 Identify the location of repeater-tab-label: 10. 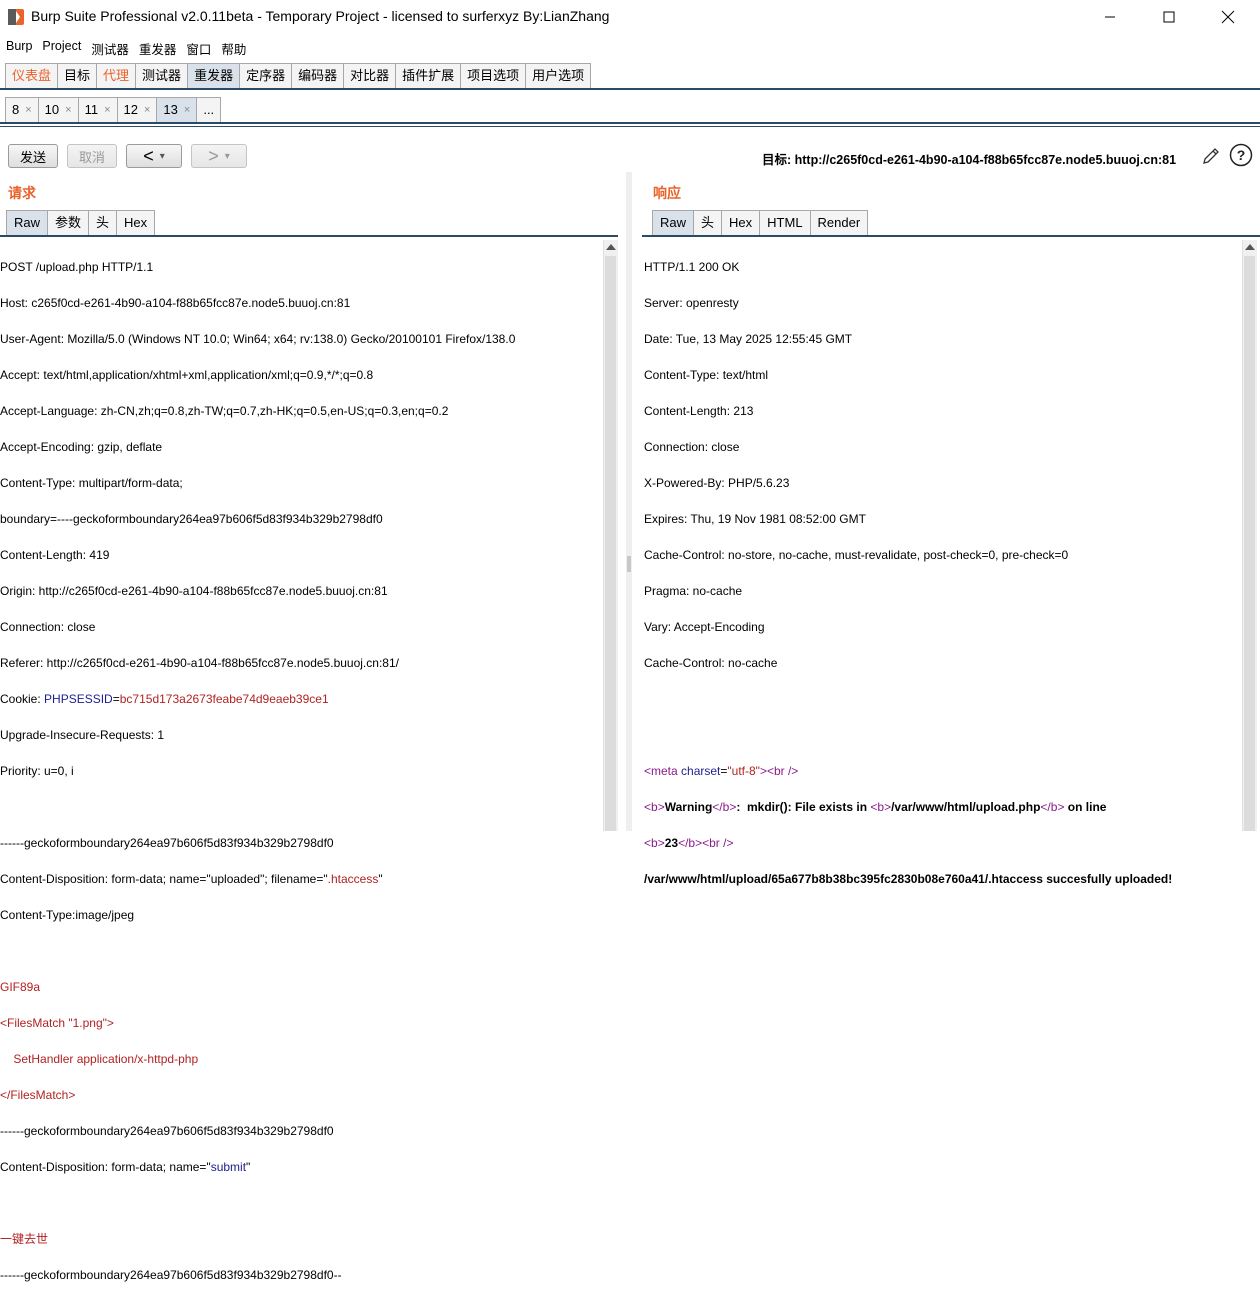
(52, 109).